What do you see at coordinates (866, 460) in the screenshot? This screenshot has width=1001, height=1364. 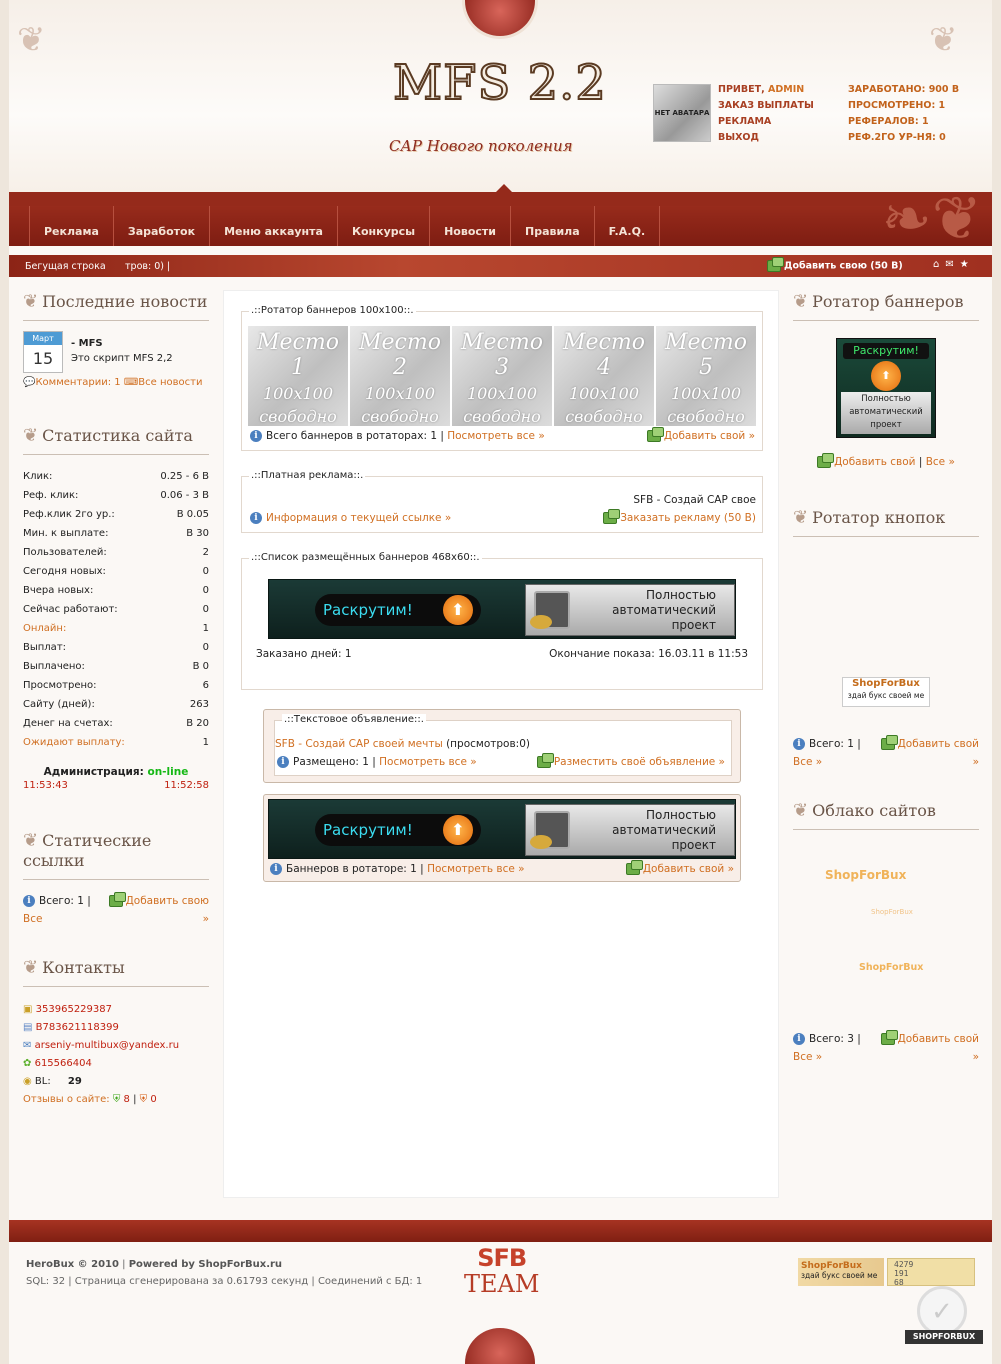 I see `add-banner-right-button: Добавить свой` at bounding box center [866, 460].